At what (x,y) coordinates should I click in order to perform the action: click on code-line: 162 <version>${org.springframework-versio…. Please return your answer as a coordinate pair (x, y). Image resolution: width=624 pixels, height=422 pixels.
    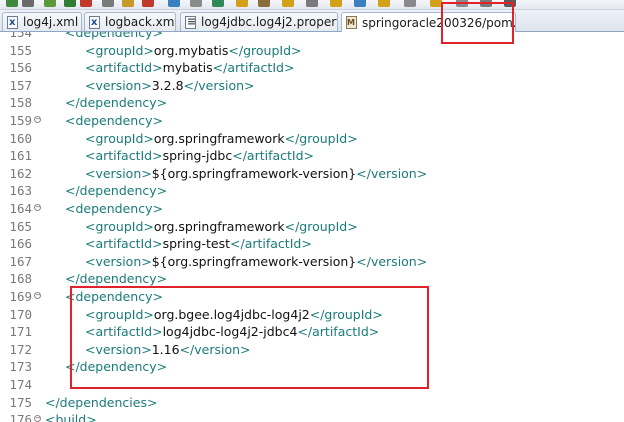
    Looking at the image, I should click on (312, 174).